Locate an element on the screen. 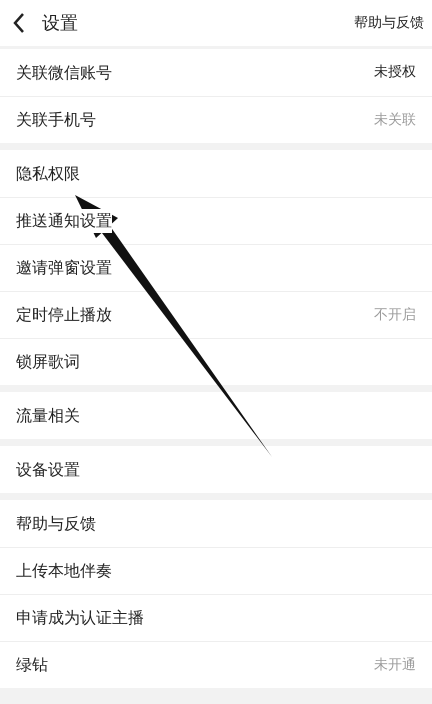  settings-row: 隐私权限 is located at coordinates (216, 173).